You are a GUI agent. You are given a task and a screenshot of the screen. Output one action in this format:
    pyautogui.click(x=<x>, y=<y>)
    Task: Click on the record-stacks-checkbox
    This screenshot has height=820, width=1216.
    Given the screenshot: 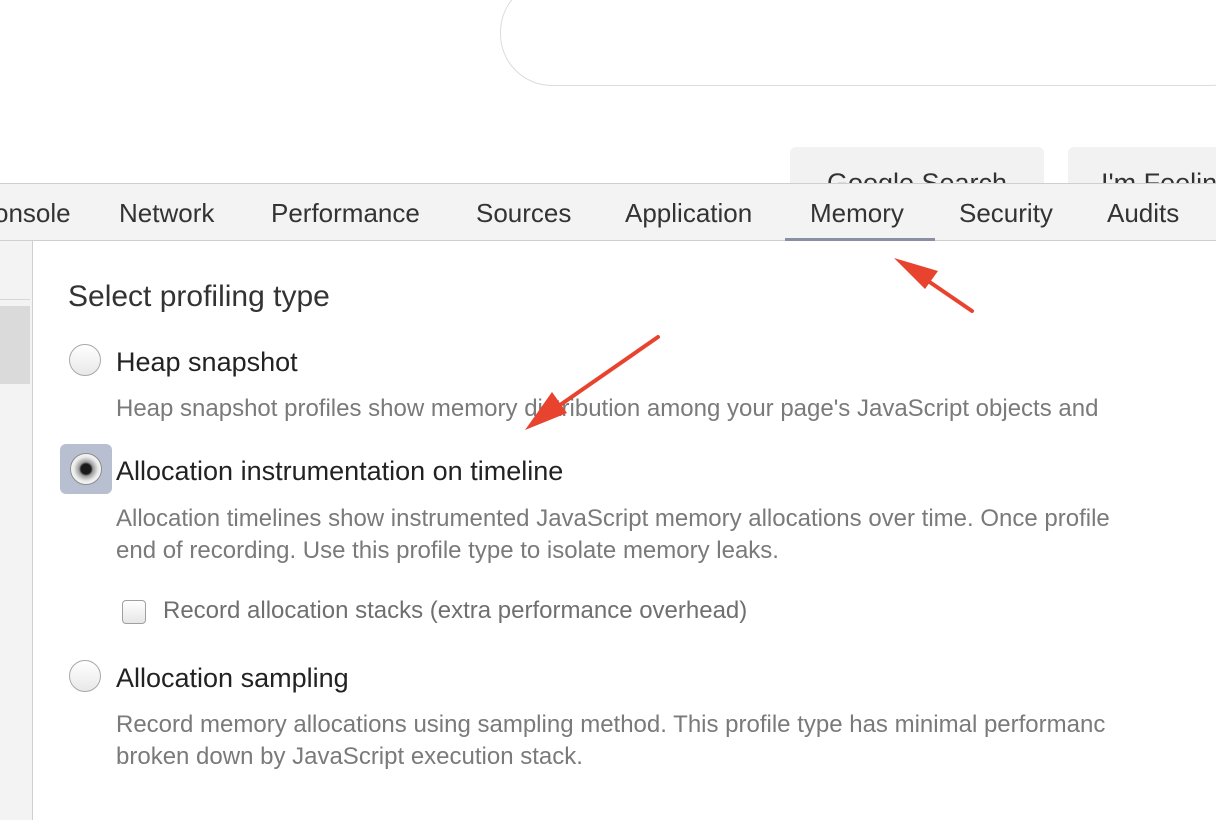 What is the action you would take?
    pyautogui.click(x=134, y=612)
    